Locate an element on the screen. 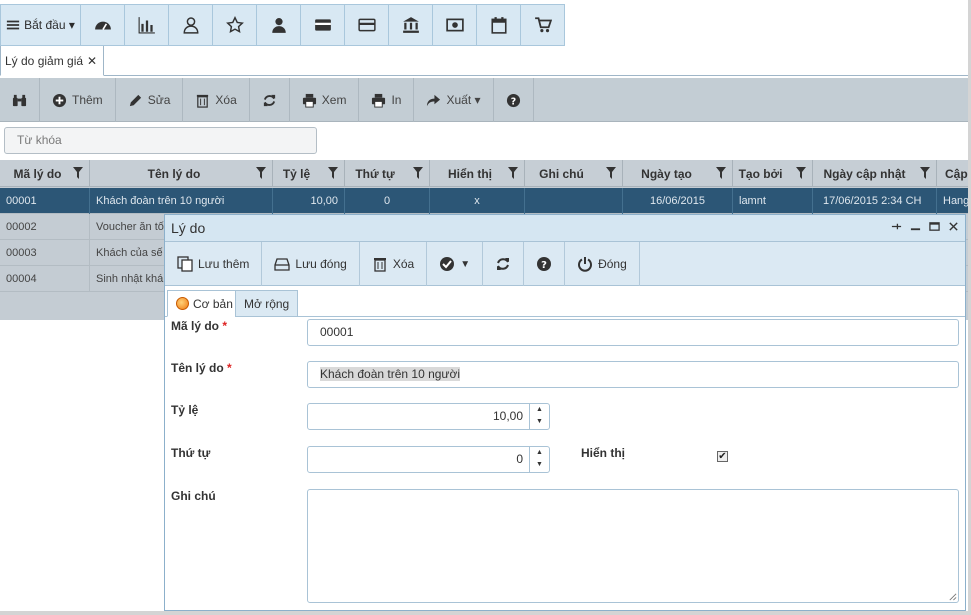 Image resolution: width=971 pixels, height=615 pixels. check-circle-icon is located at coordinates (447, 264).